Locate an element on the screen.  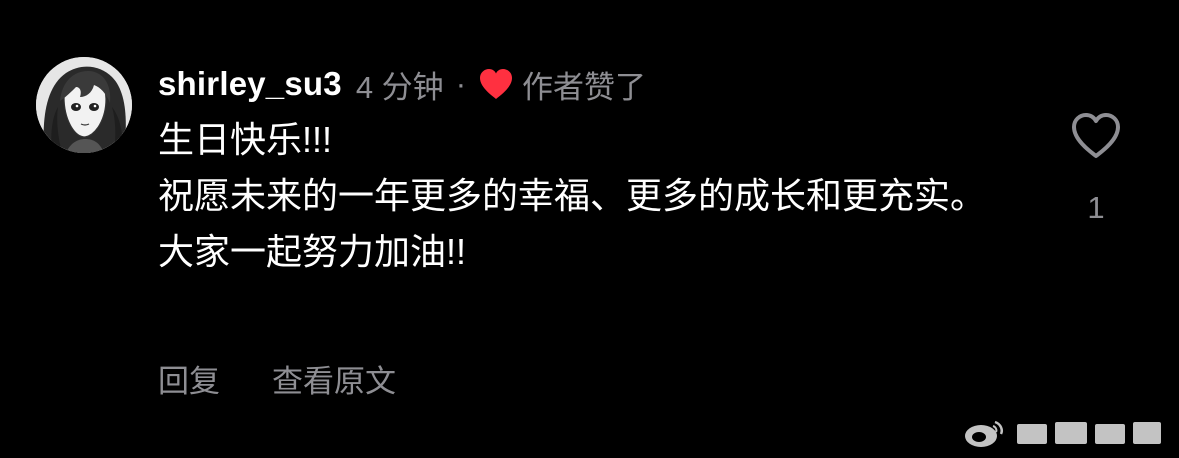
comment-actions: 回复 查看原文 is located at coordinates (277, 378).